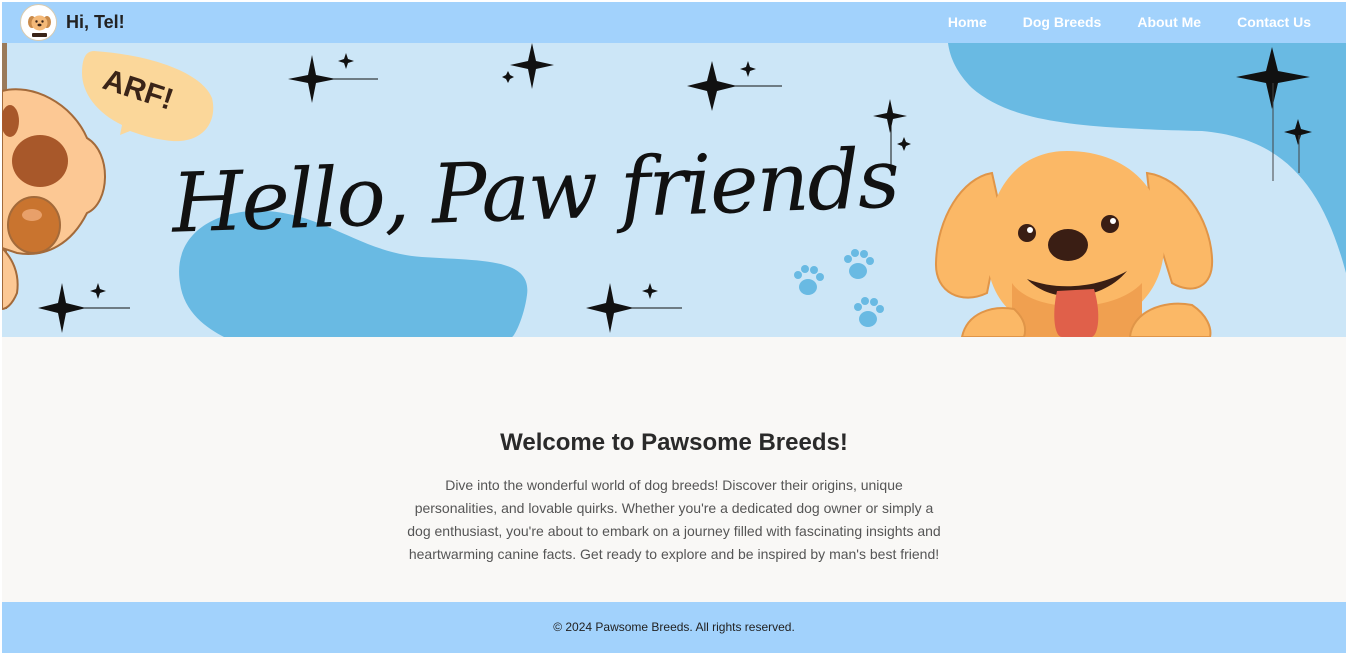  Describe the element at coordinates (38, 22) in the screenshot. I see `dog-face-logo-icon` at that location.